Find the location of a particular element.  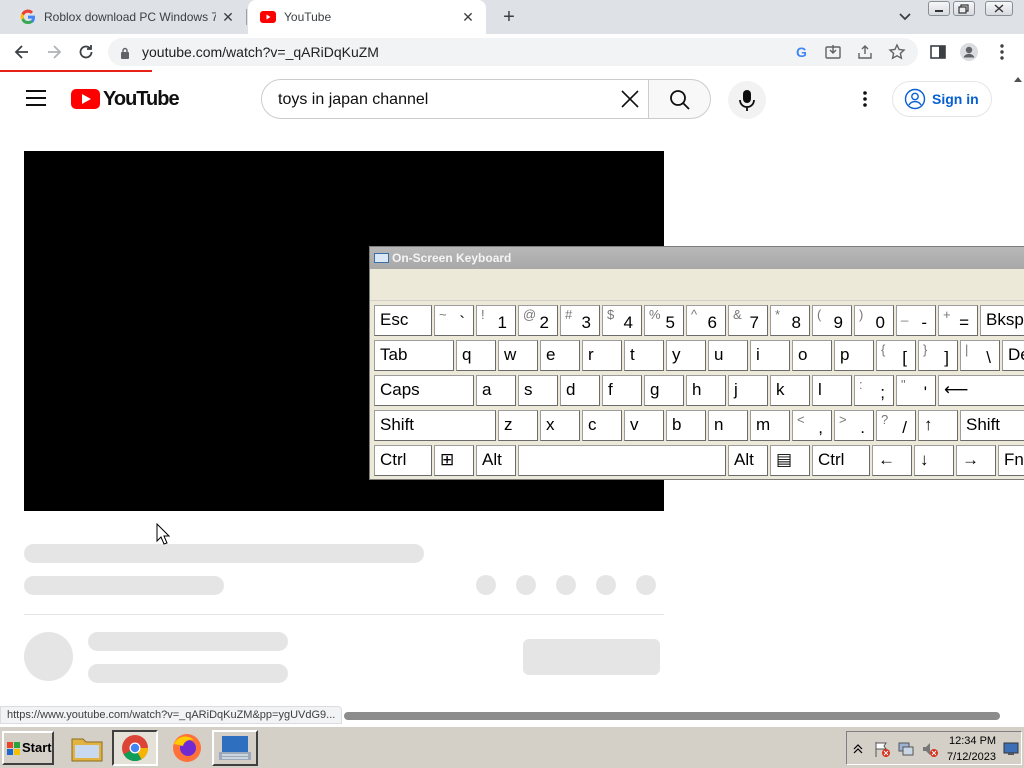

sign-in-button: Sign in is located at coordinates (942, 99).